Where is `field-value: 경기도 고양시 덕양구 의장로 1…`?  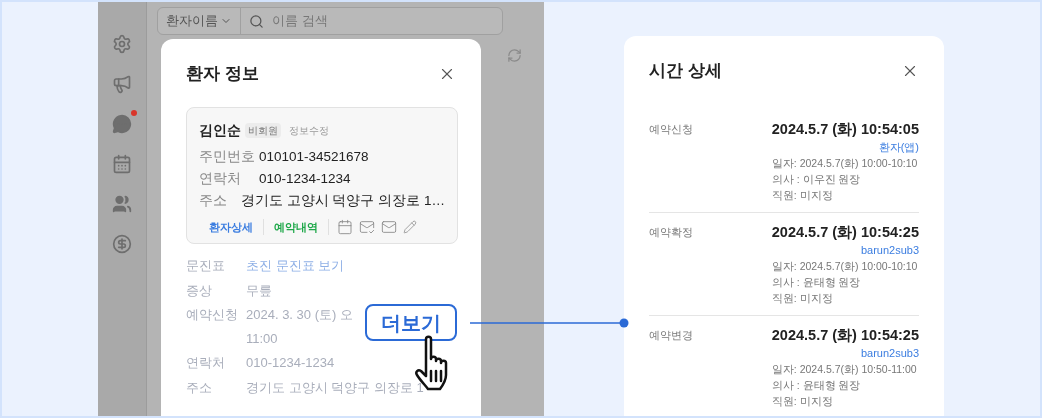
field-value: 경기도 고양시 덕양구 의장로 1… is located at coordinates (343, 200).